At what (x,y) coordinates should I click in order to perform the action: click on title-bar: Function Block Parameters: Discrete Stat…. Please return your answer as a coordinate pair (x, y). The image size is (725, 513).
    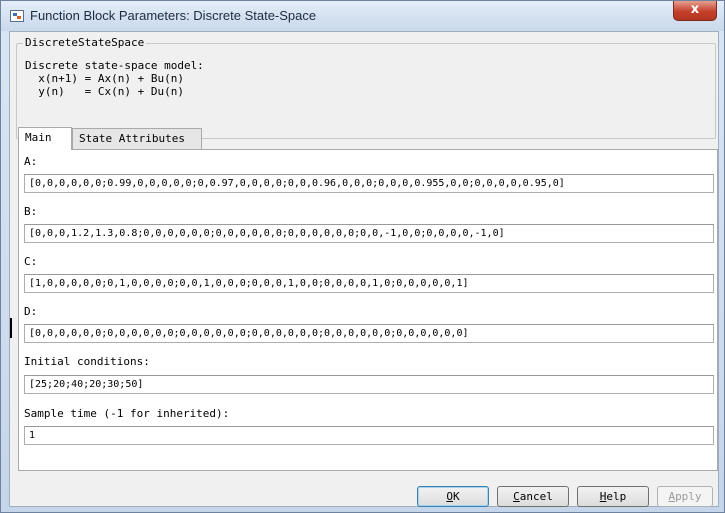
    Looking at the image, I should click on (362, 16).